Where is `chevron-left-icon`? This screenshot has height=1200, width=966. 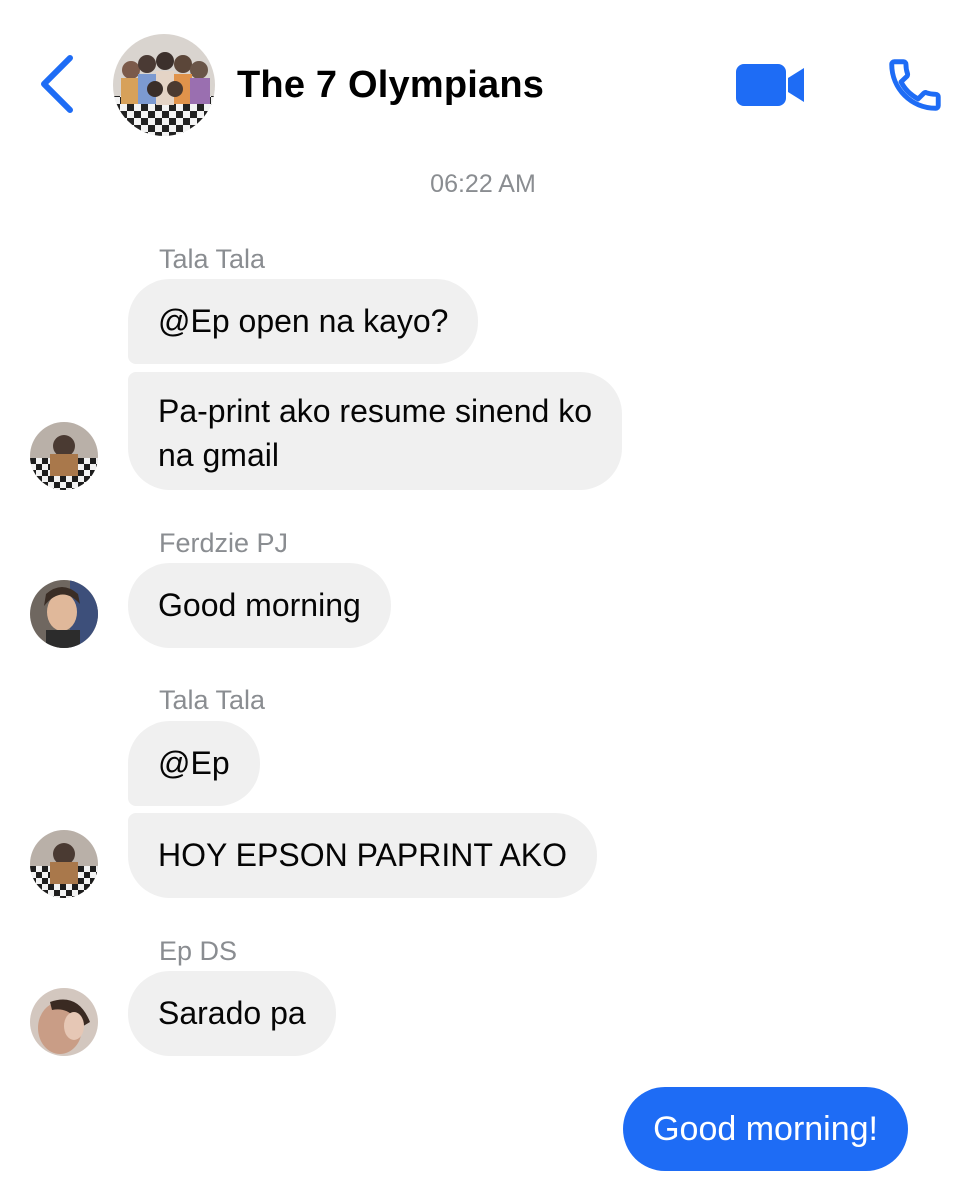
chevron-left-icon is located at coordinates (57, 84).